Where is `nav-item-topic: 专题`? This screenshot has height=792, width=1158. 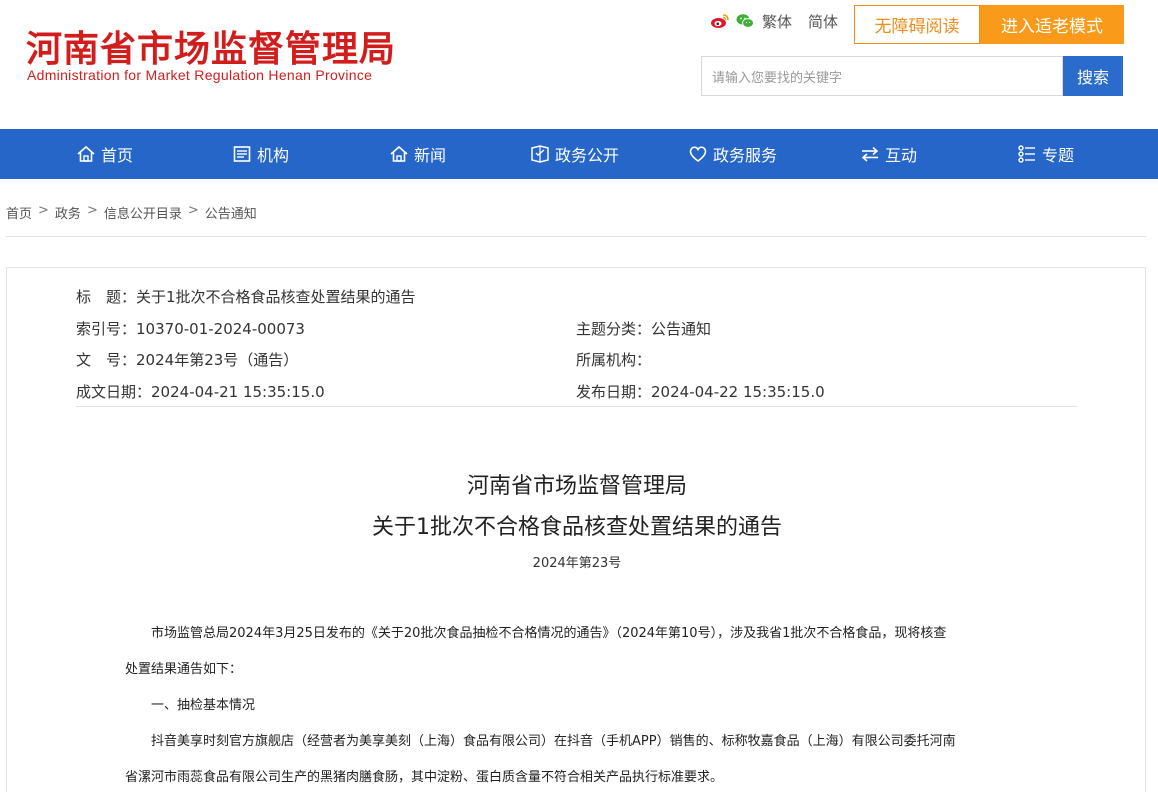
nav-item-topic: 专题 is located at coordinates (1045, 154).